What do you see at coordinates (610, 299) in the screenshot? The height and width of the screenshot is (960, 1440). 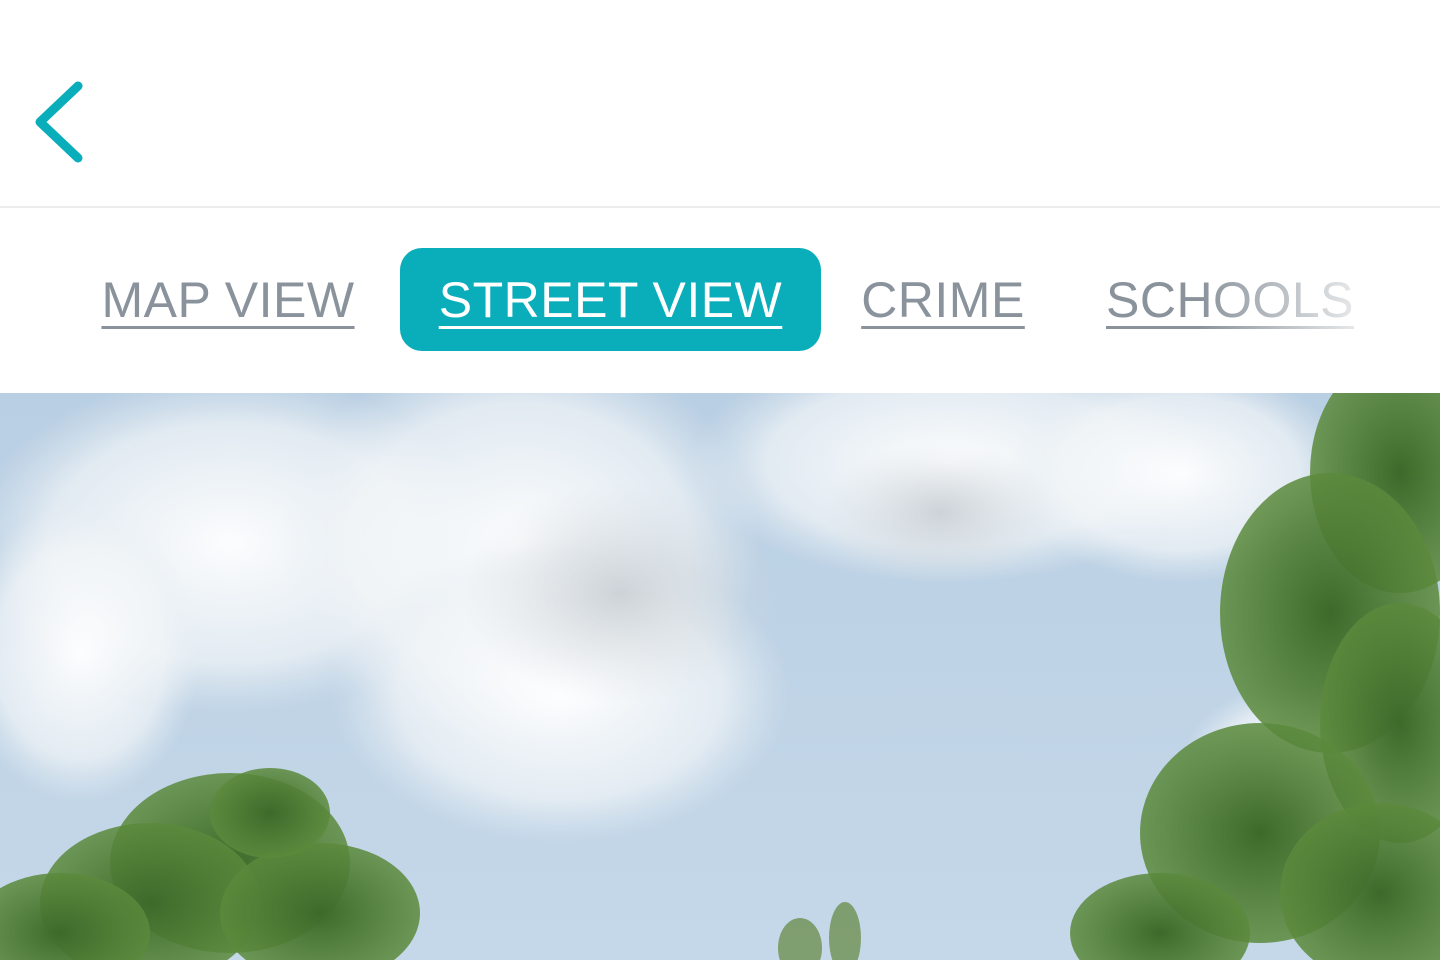 I see `tab-street-view: STREET VIEW` at bounding box center [610, 299].